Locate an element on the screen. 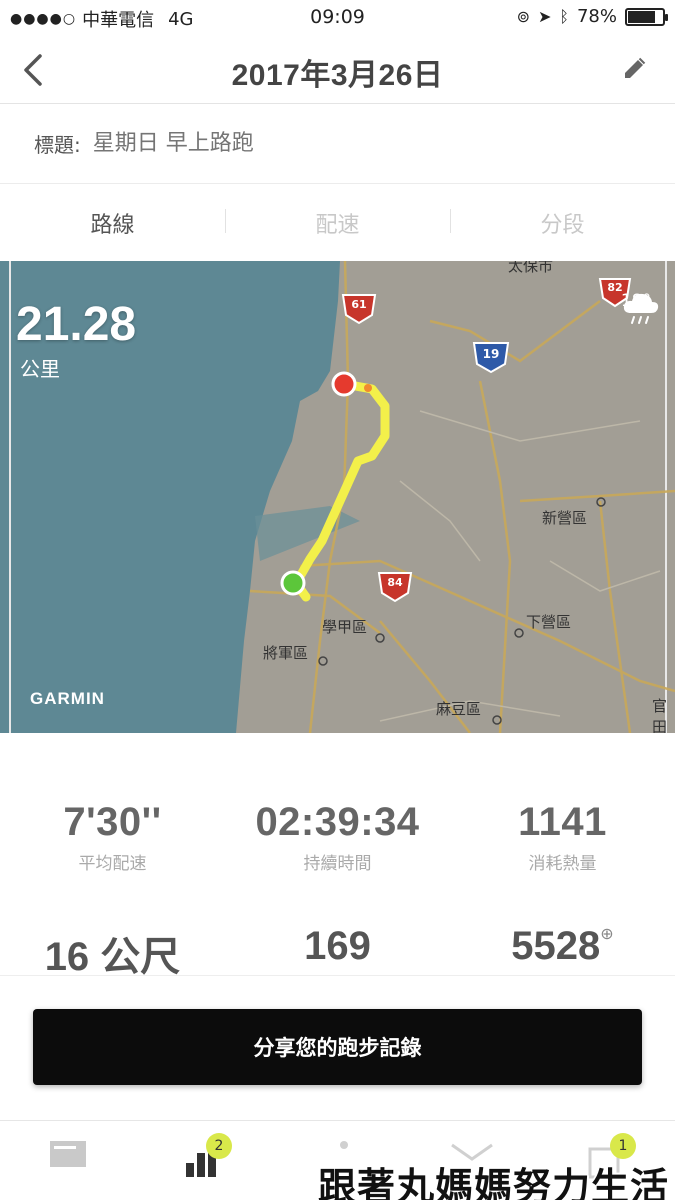 Image resolution: width=675 pixels, height=1200 pixels. place-label: 太保市 is located at coordinates (531, 268).